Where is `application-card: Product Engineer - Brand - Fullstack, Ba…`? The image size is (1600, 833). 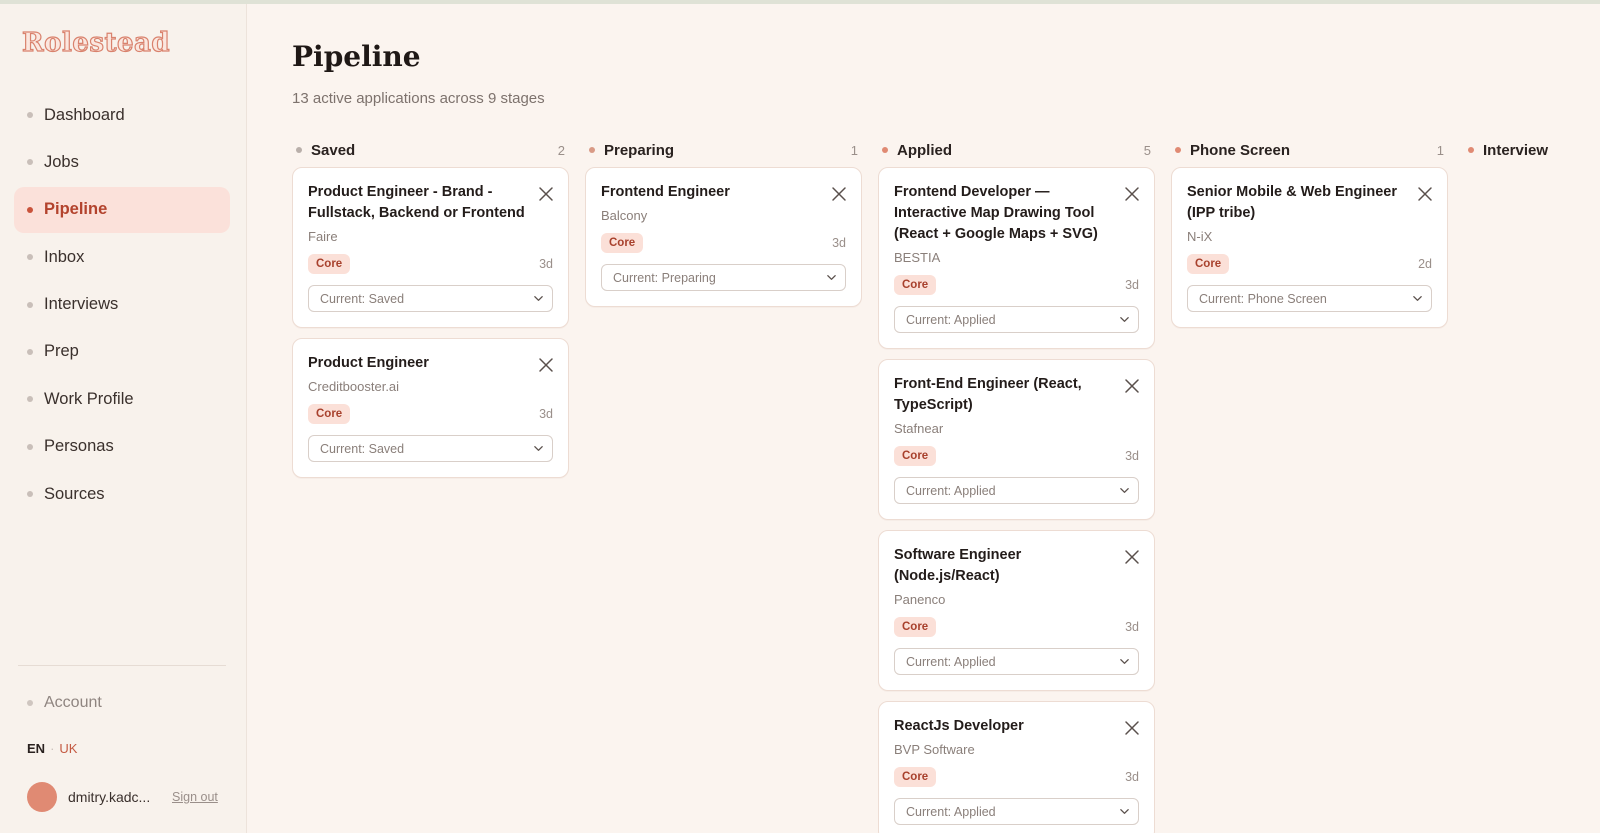 application-card: Product Engineer - Brand - Fullstack, Ba… is located at coordinates (430, 247).